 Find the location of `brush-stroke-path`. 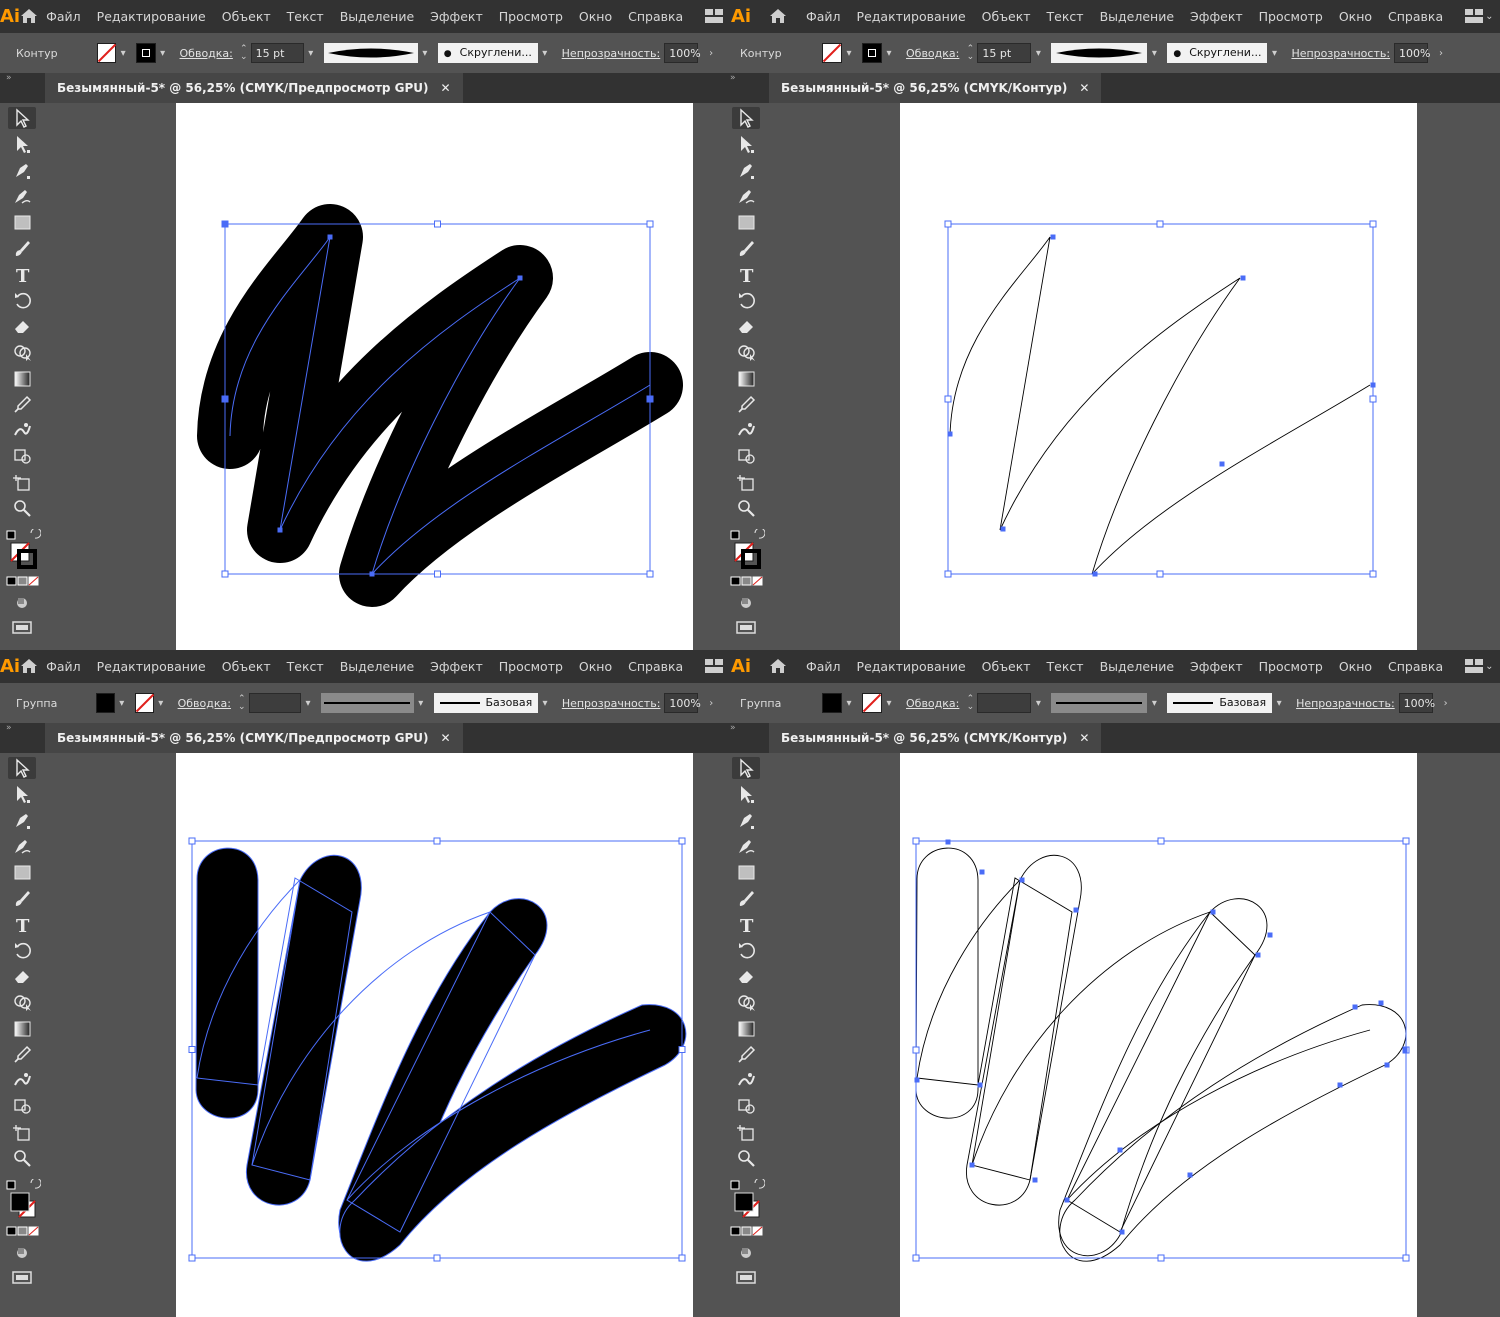

brush-stroke-path is located at coordinates (440, 405).